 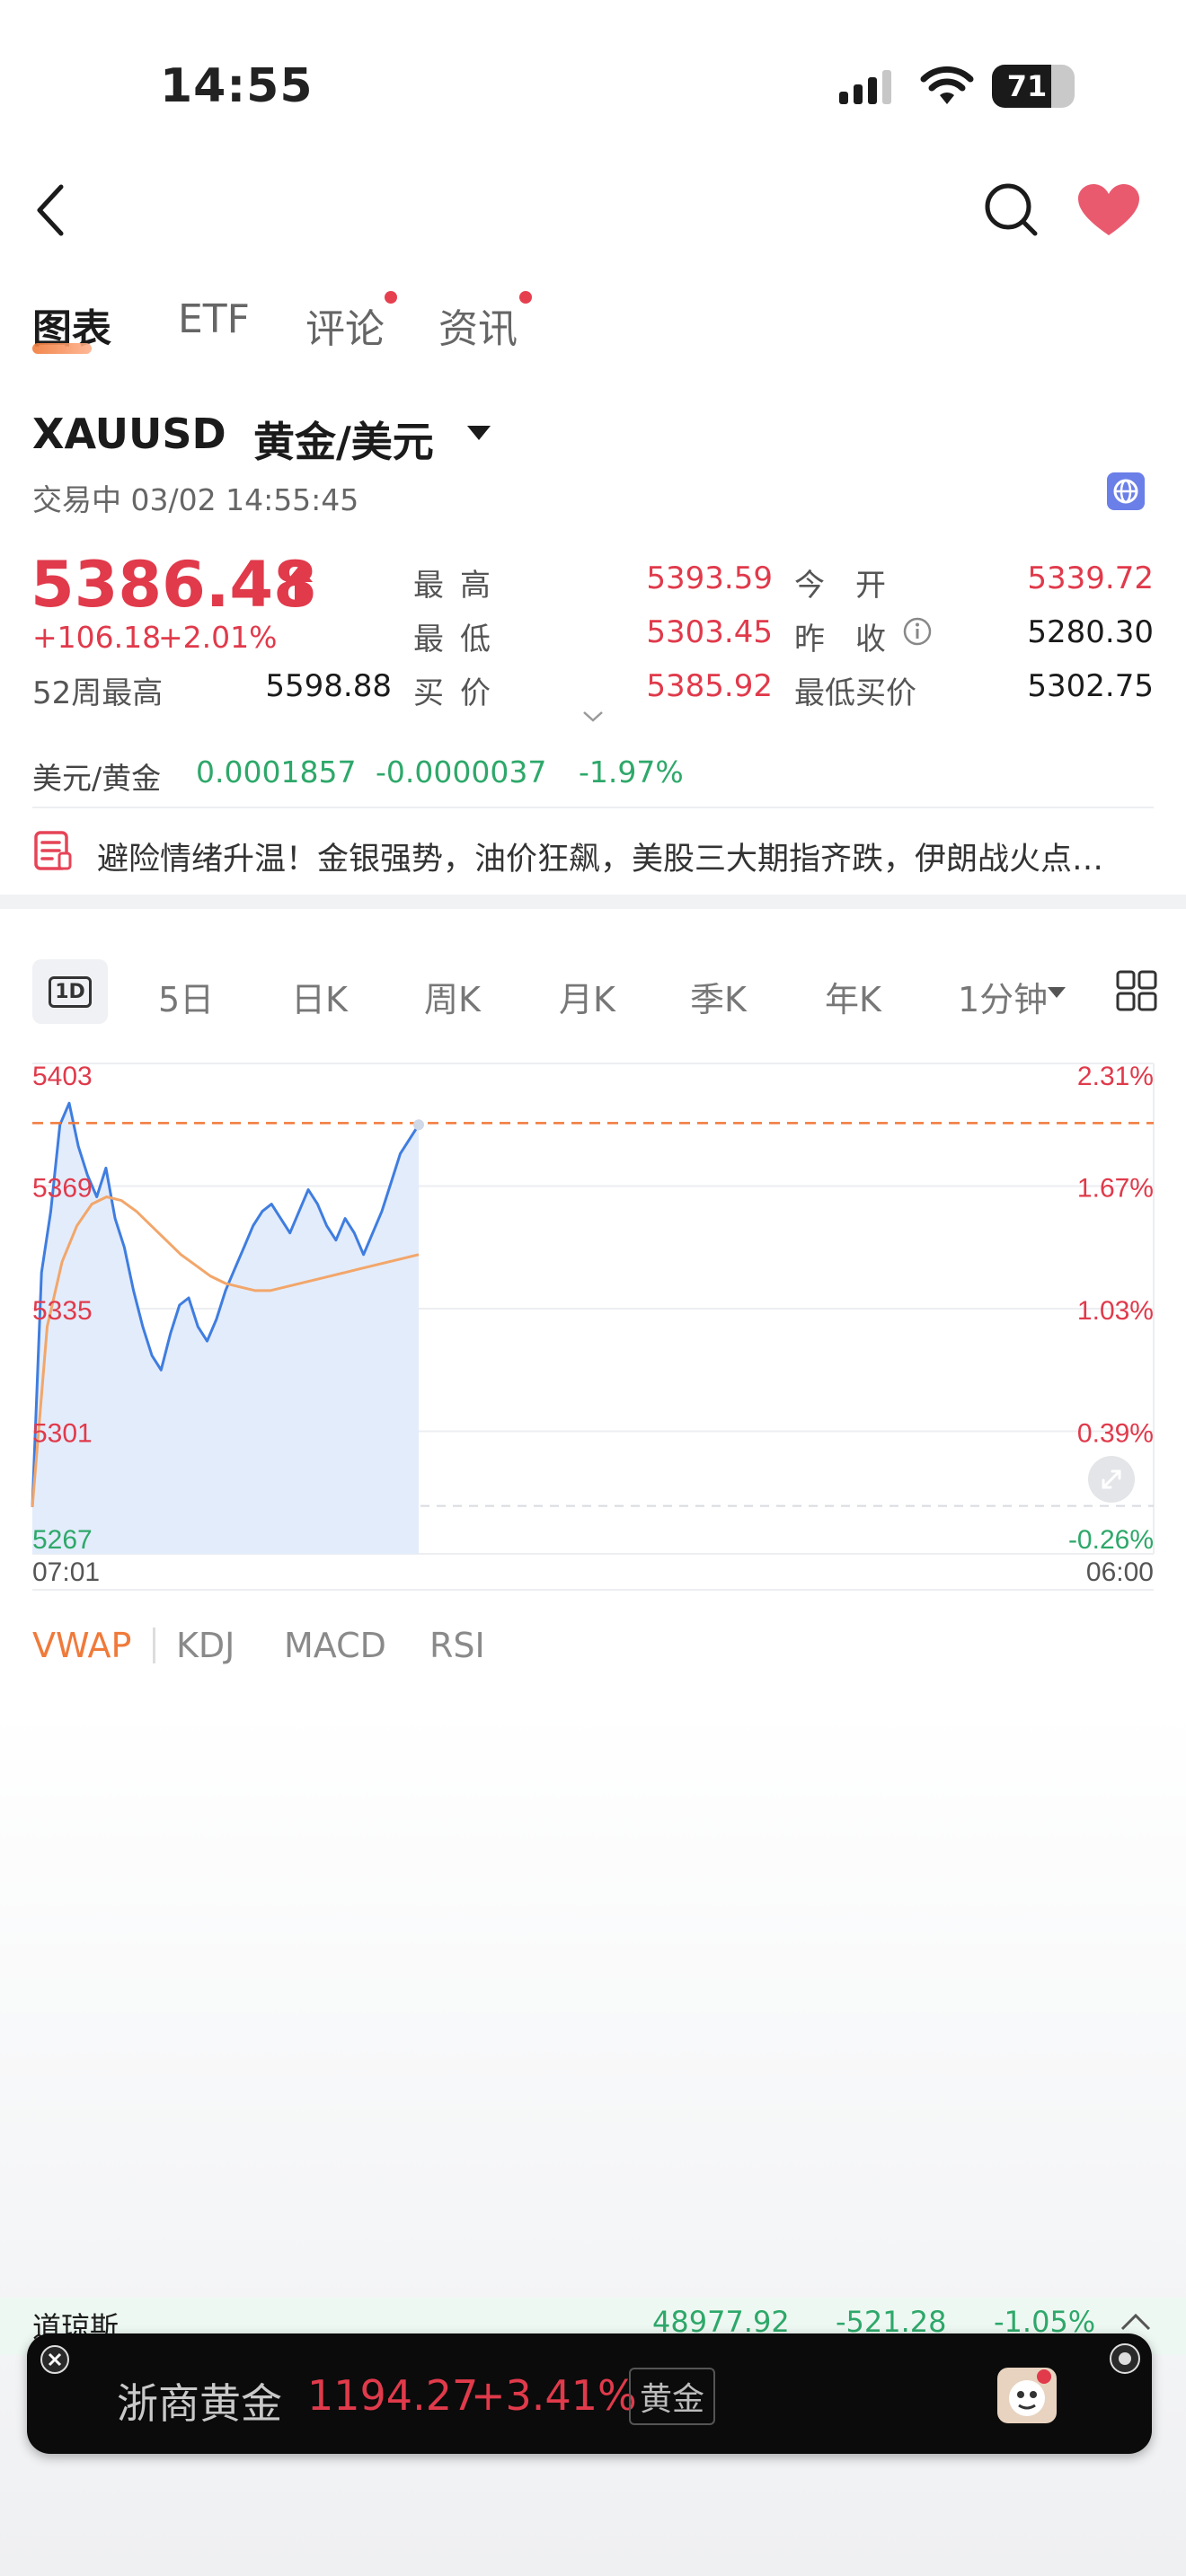 What do you see at coordinates (525, 297) in the screenshot?
I see `news-notification-dot` at bounding box center [525, 297].